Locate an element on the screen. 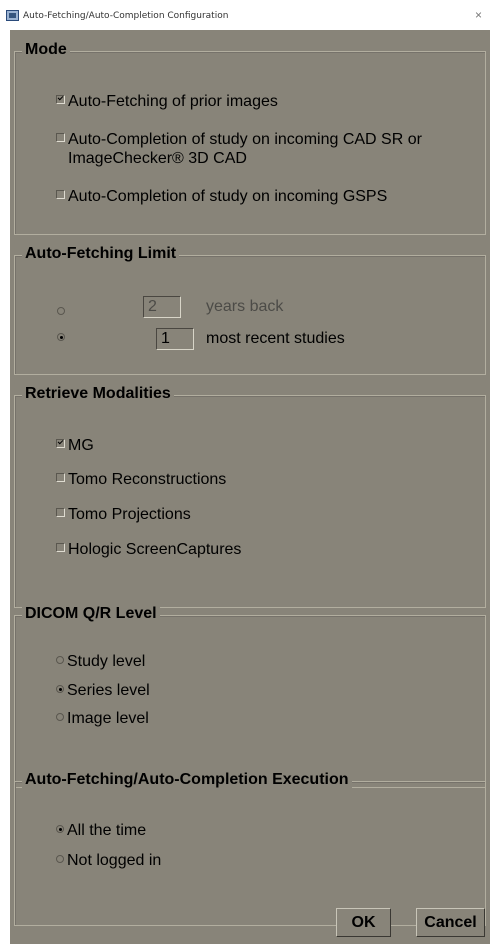 Image resolution: width=490 pixels, height=944 pixels. ok-button: OK is located at coordinates (363, 922).